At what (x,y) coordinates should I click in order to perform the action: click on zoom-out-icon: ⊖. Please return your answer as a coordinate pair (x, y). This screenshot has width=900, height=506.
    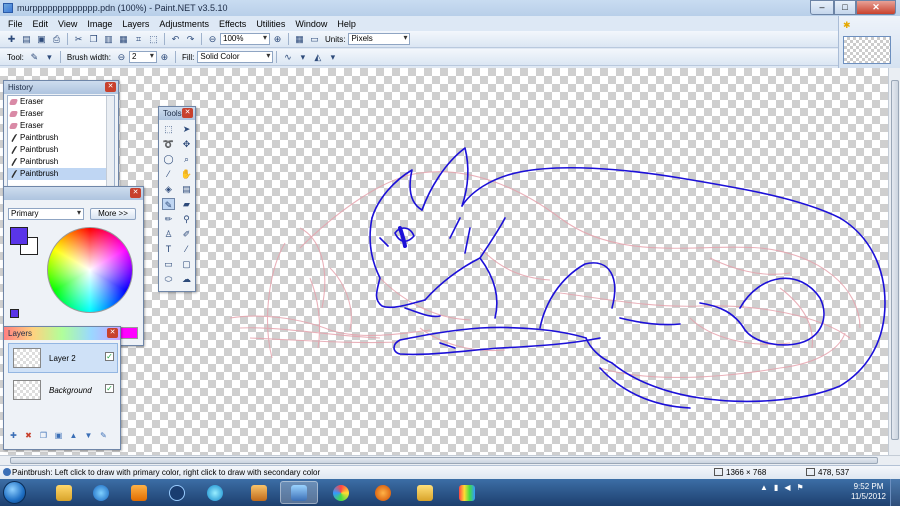
    Looking at the image, I should click on (212, 39).